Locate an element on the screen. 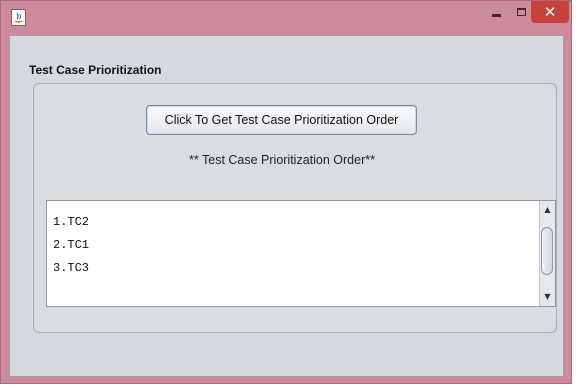 The image size is (582, 388). close-button: ✕ is located at coordinates (550, 12).